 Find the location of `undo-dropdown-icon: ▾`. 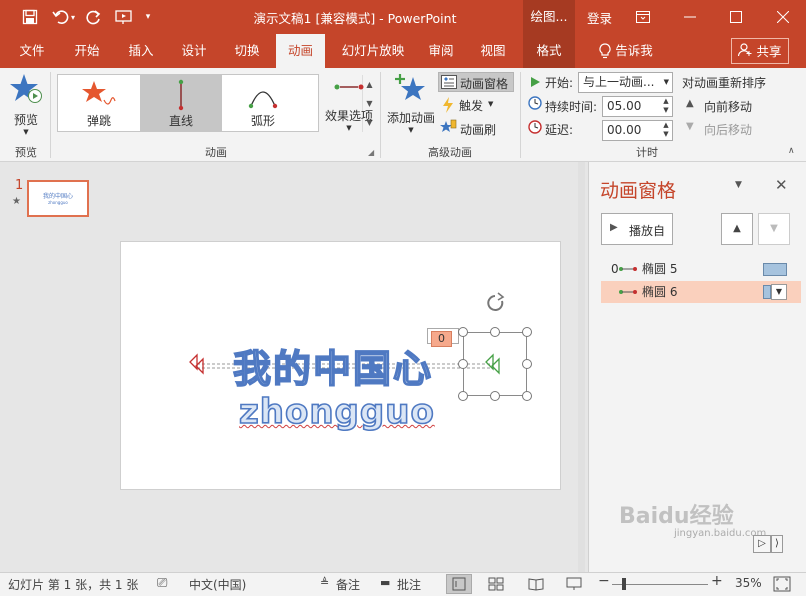

undo-dropdown-icon: ▾ is located at coordinates (73, 17).